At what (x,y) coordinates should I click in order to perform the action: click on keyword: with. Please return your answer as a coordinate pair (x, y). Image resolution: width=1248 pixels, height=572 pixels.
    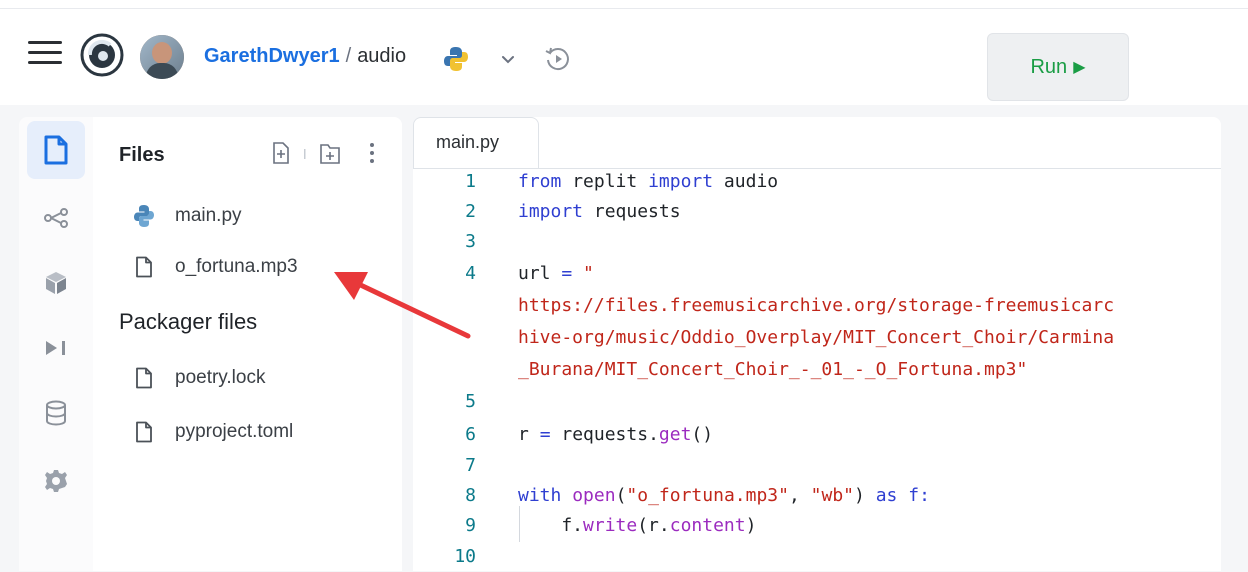
    Looking at the image, I should click on (540, 495).